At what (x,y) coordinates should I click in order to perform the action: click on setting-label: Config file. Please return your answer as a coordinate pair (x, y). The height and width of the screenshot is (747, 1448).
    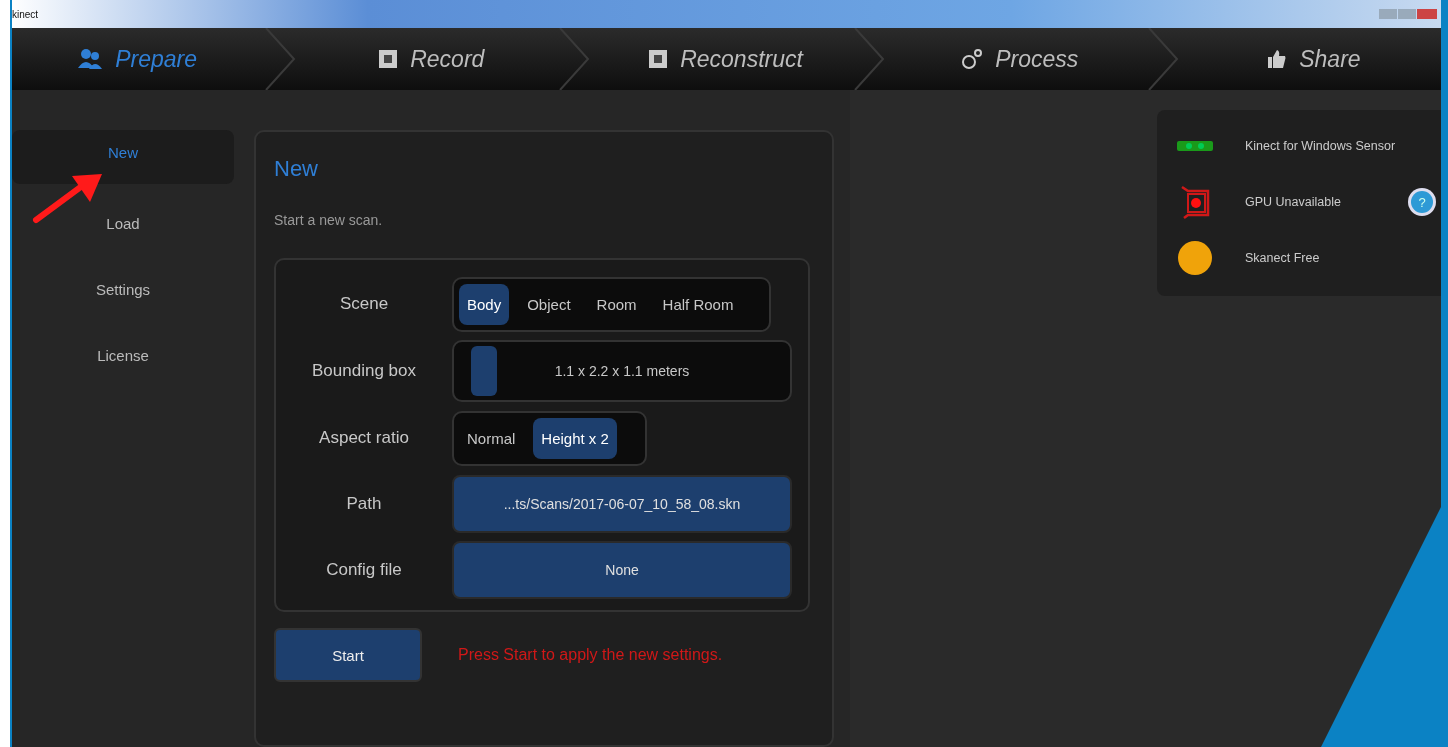
    Looking at the image, I should click on (364, 570).